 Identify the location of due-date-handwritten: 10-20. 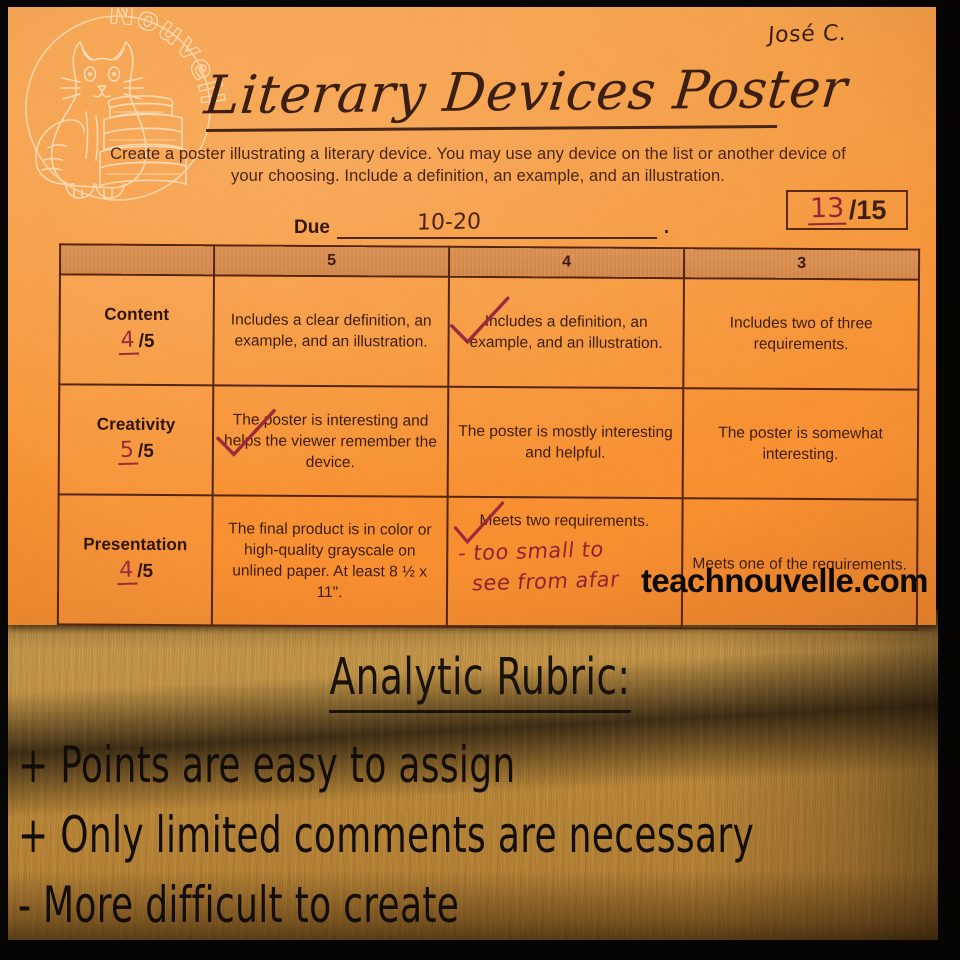
(449, 222).